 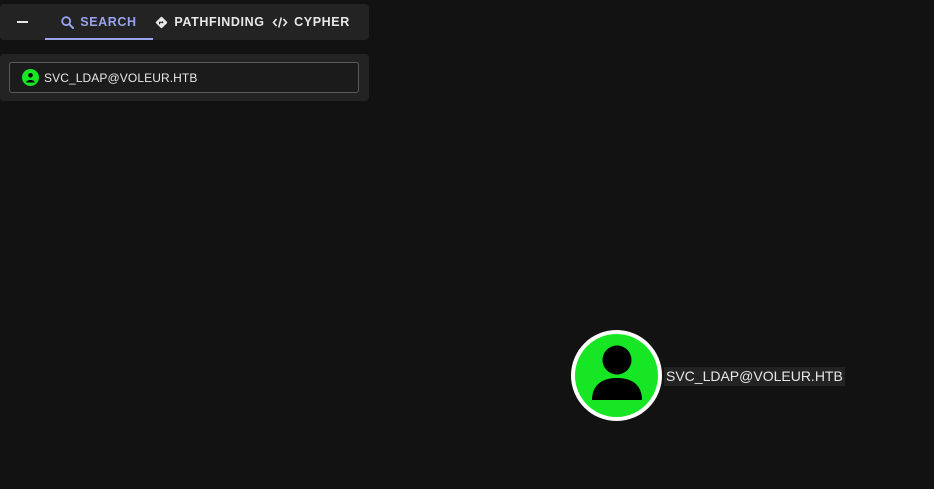 What do you see at coordinates (108, 22) in the screenshot?
I see `tab-search-label: SEARCH` at bounding box center [108, 22].